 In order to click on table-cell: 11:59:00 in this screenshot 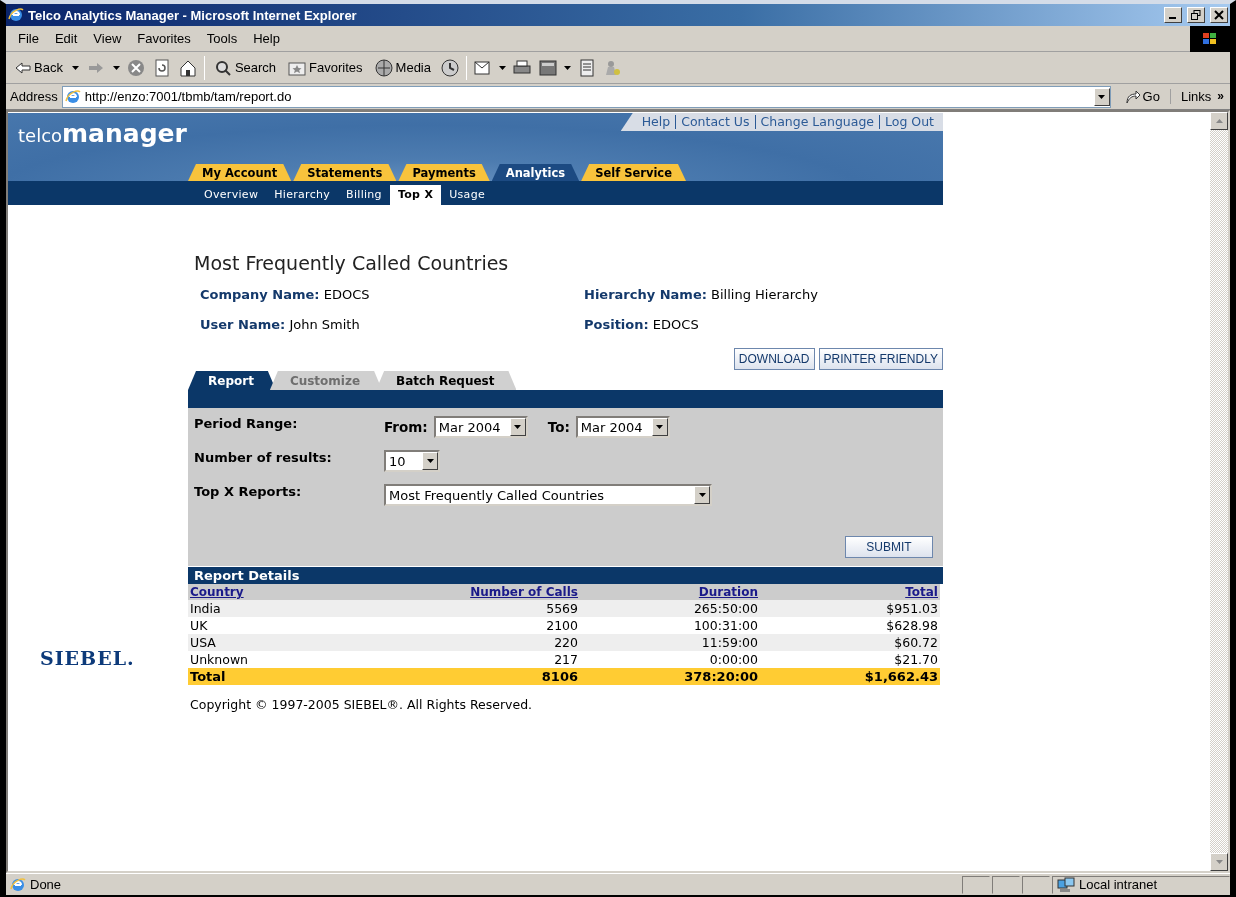, I will do `click(670, 642)`.